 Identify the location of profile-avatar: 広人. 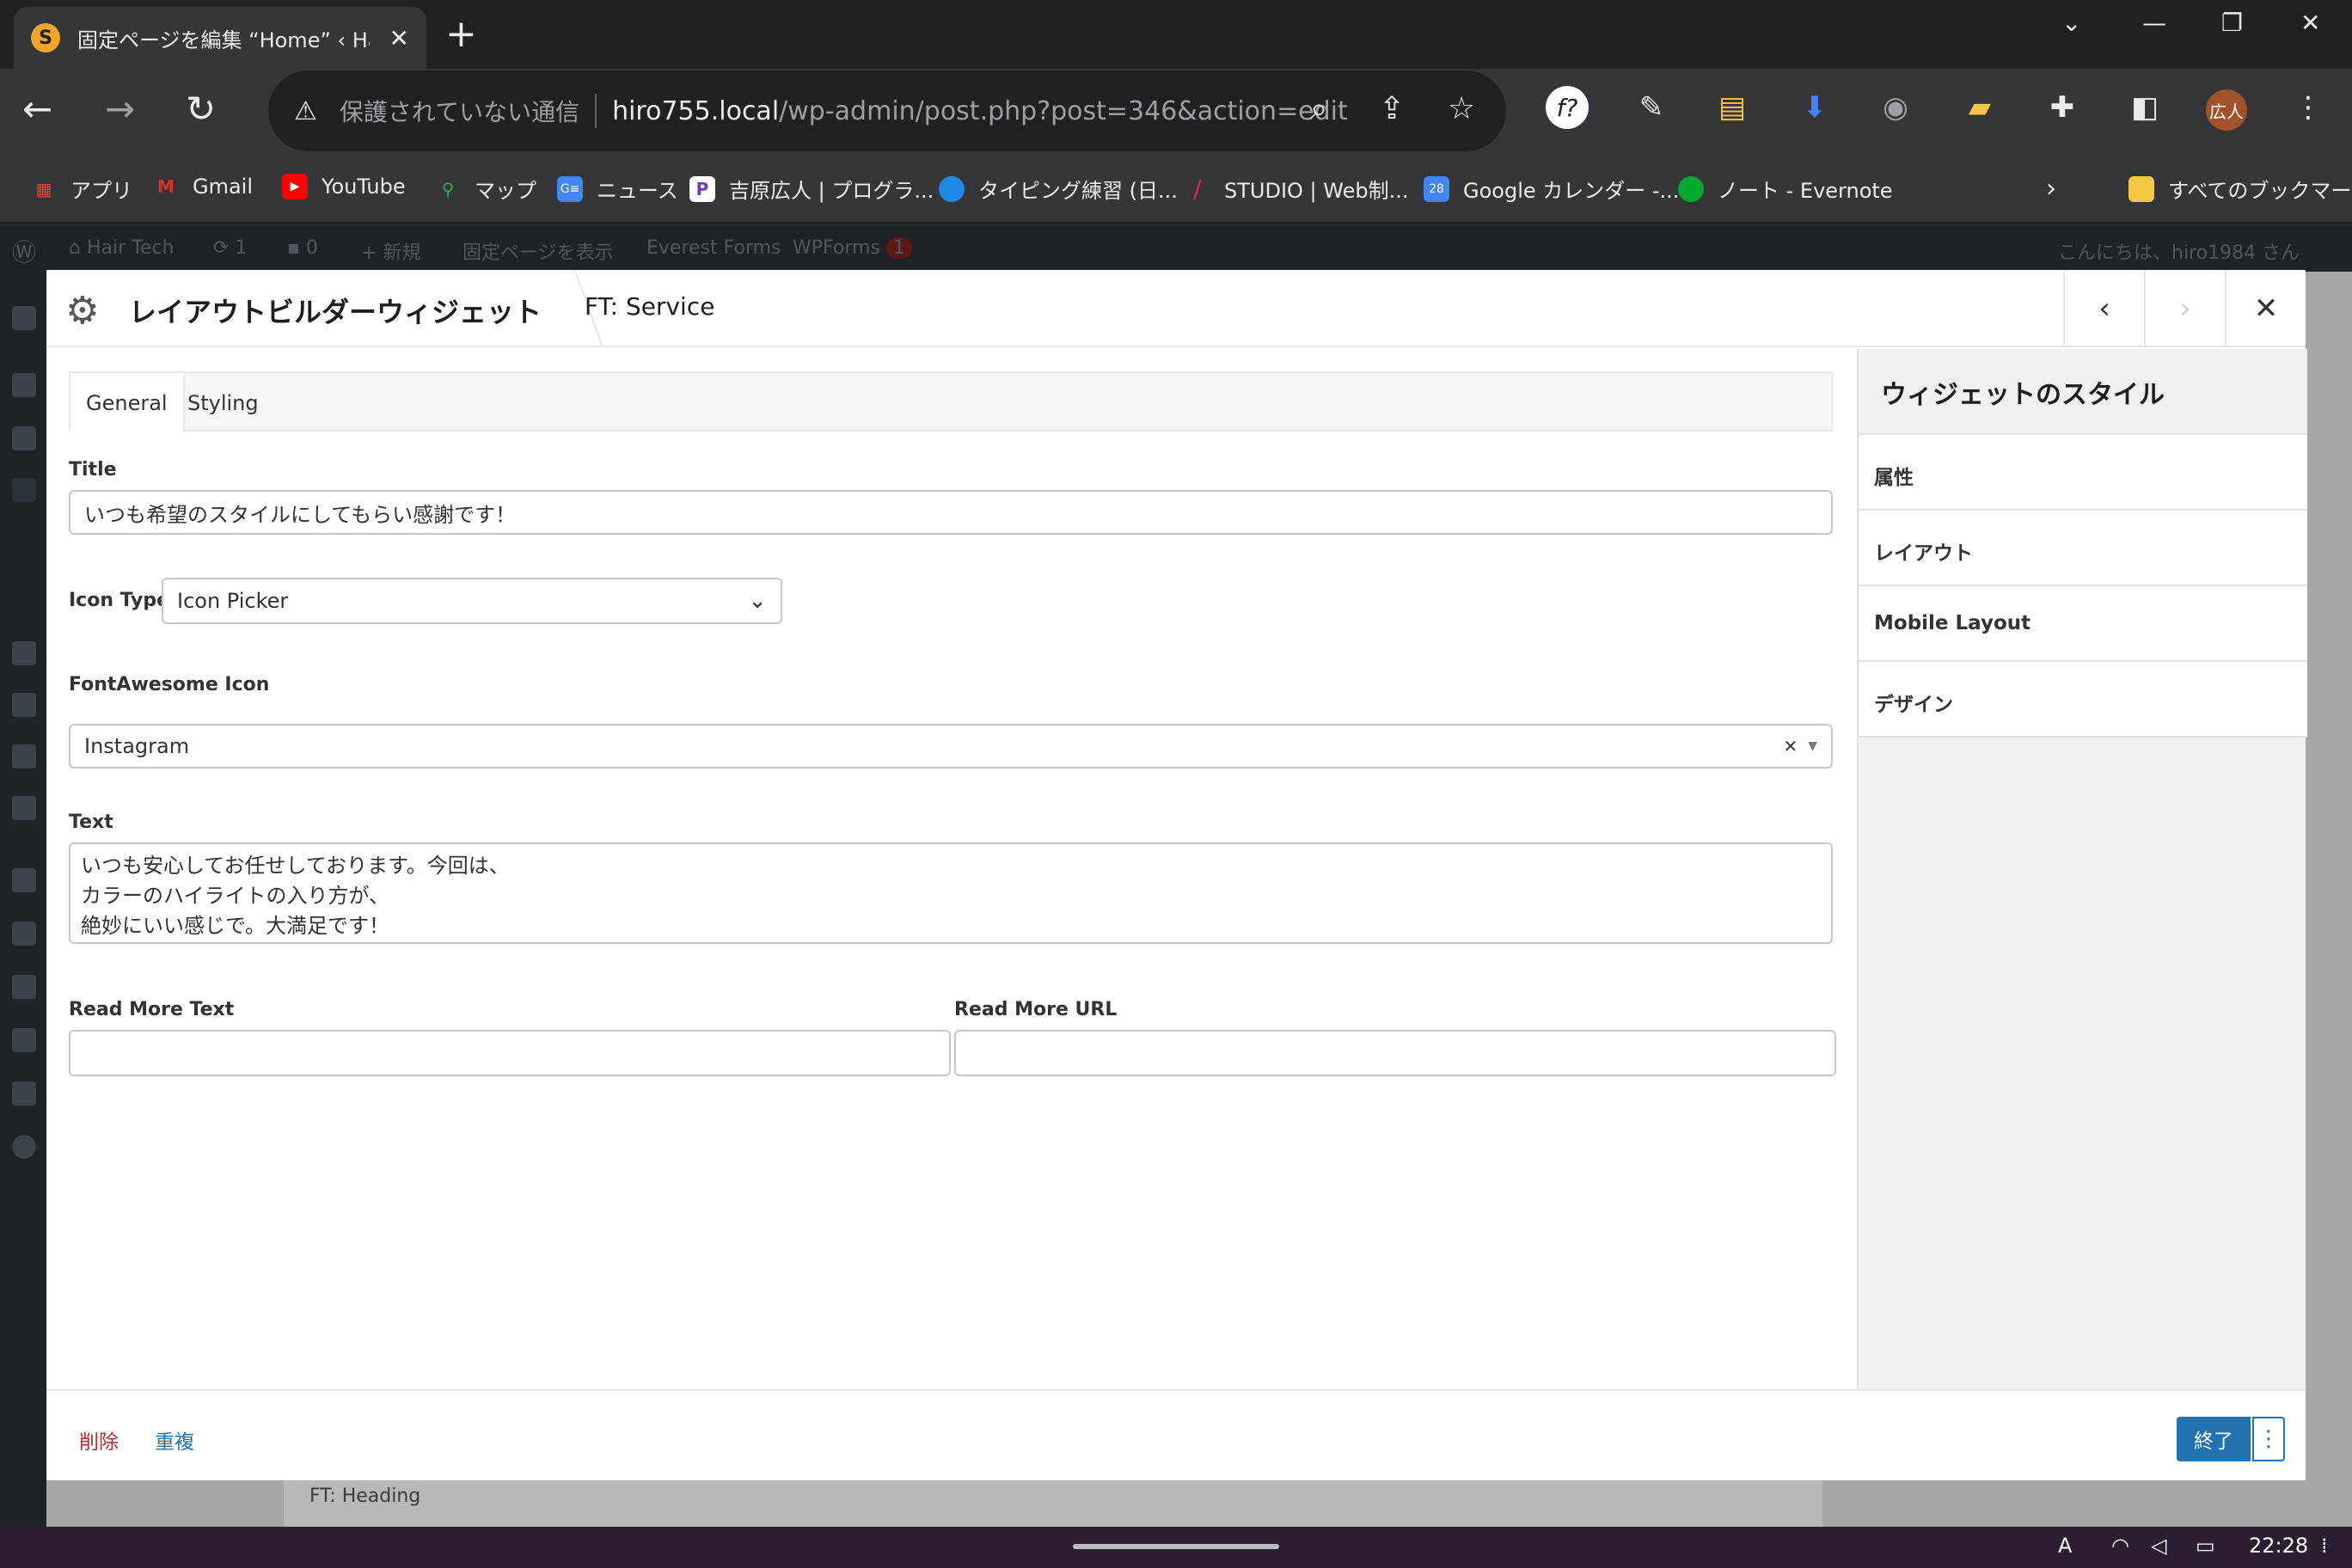
(2226, 110).